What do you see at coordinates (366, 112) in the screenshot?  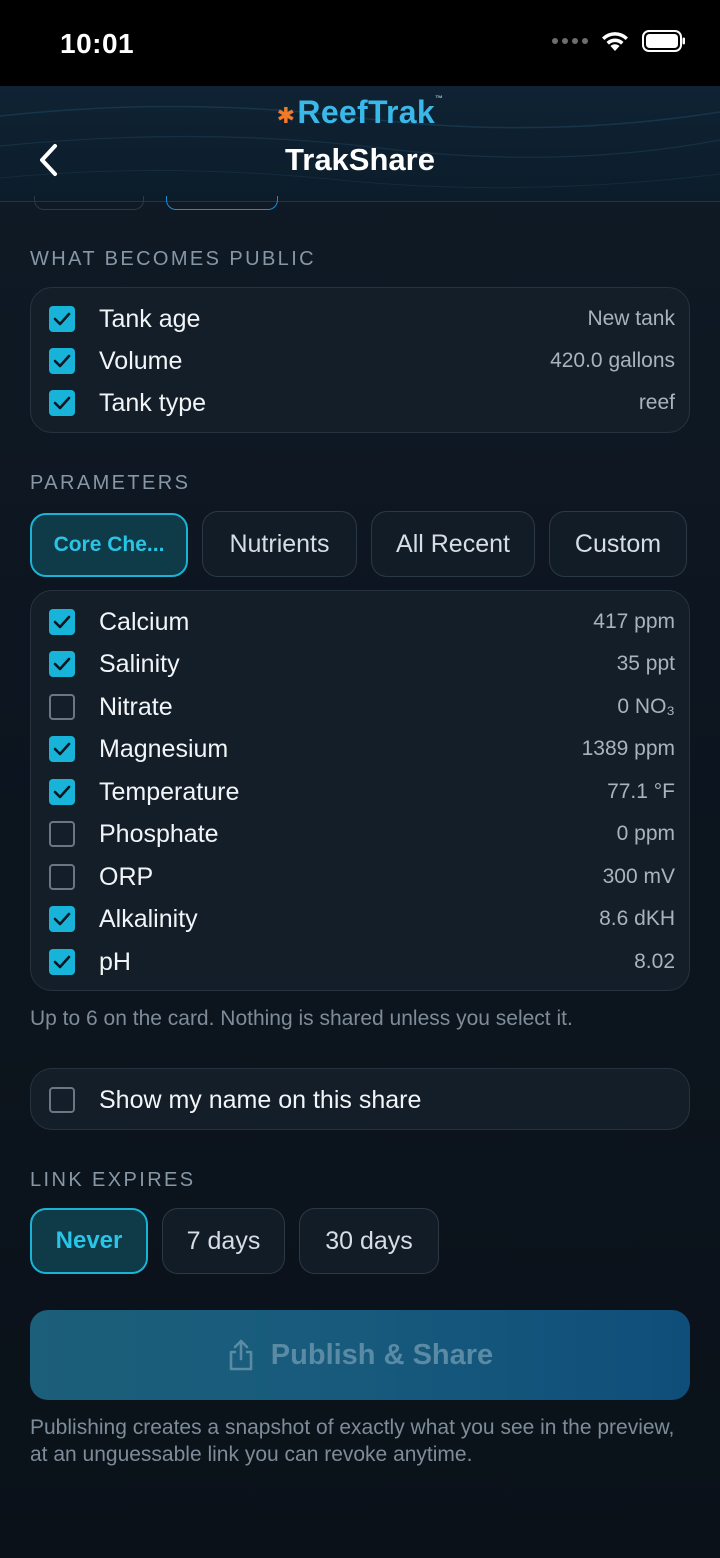 I see `brand-name: ReefTrak` at bounding box center [366, 112].